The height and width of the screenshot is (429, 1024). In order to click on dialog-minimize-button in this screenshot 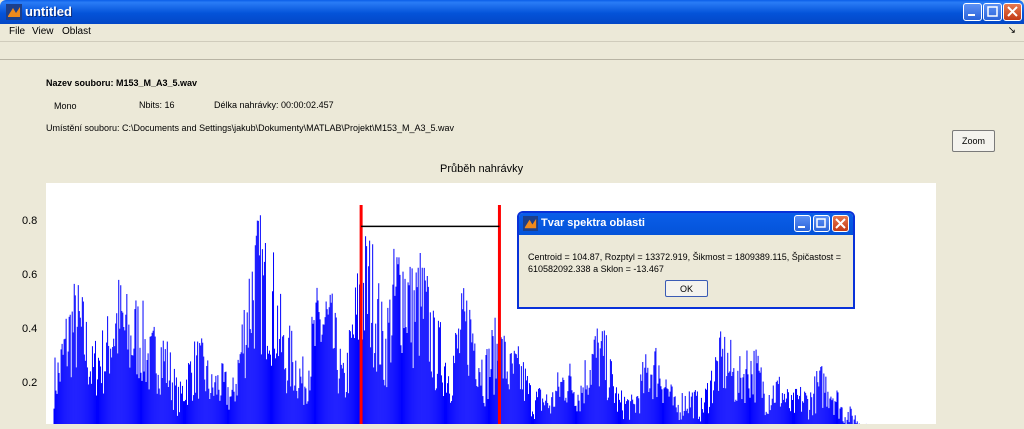, I will do `click(802, 223)`.